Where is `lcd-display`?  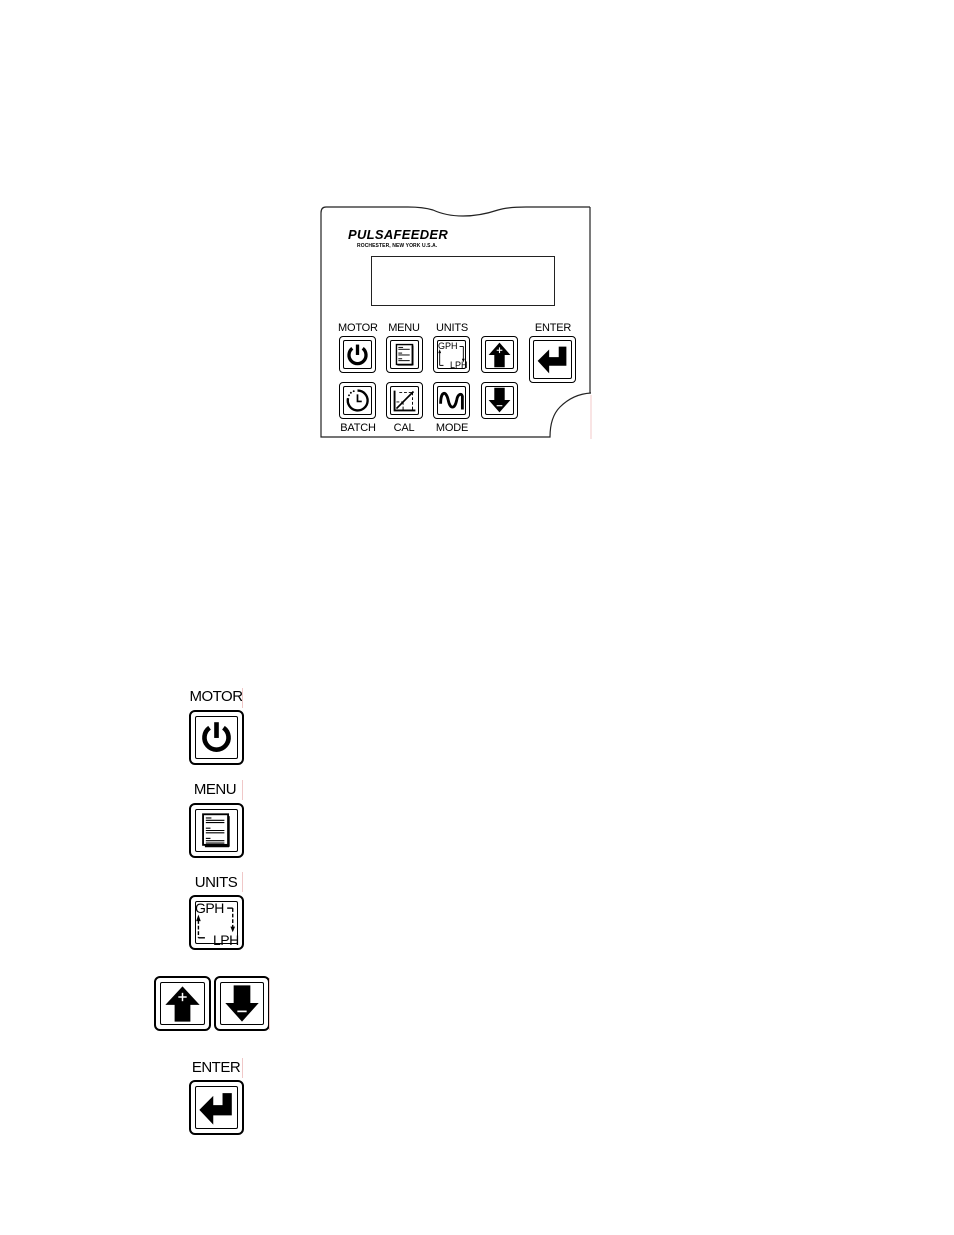 lcd-display is located at coordinates (463, 281).